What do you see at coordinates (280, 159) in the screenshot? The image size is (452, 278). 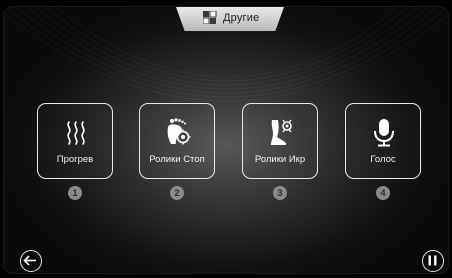 I see `calf-rollers-label: Ролики Икр` at bounding box center [280, 159].